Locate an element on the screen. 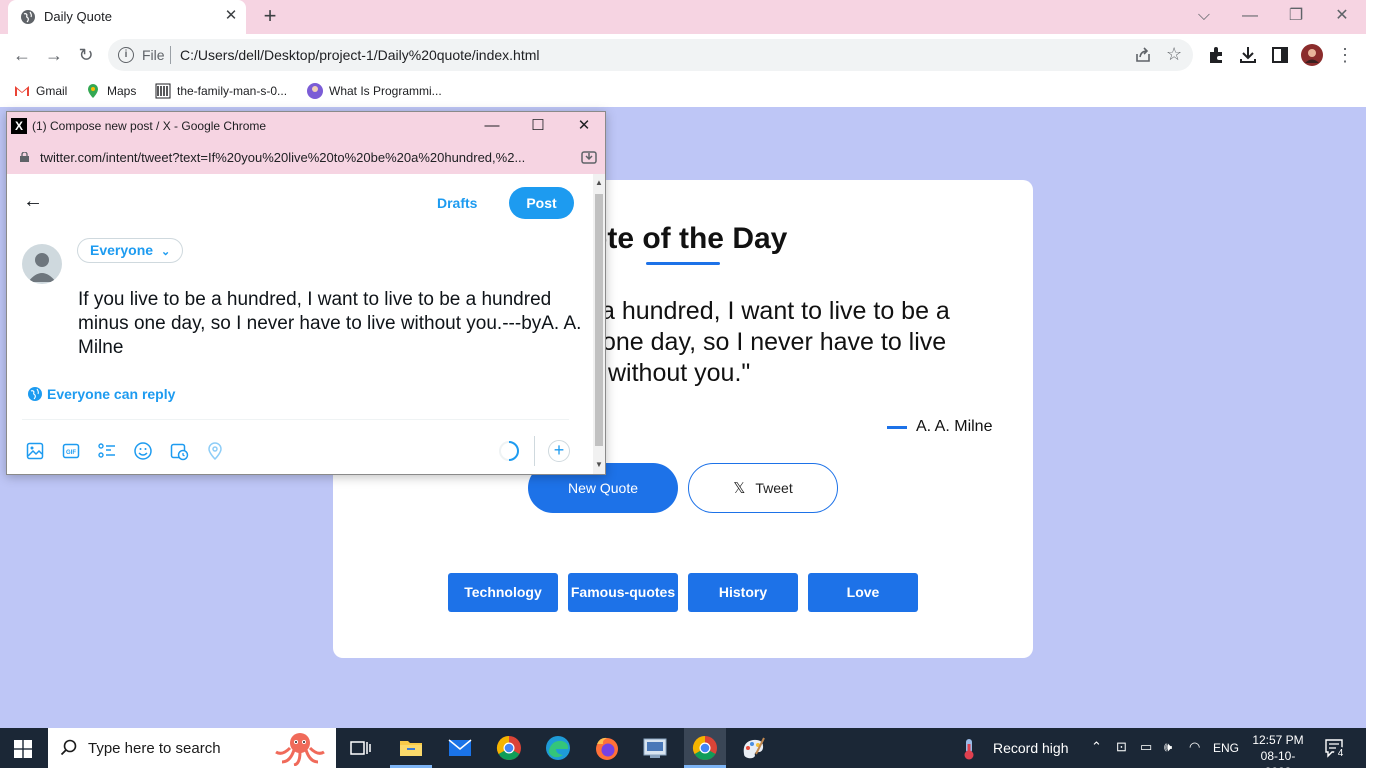 This screenshot has width=1374, height=768. default-avatar-icon is located at coordinates (42, 267).